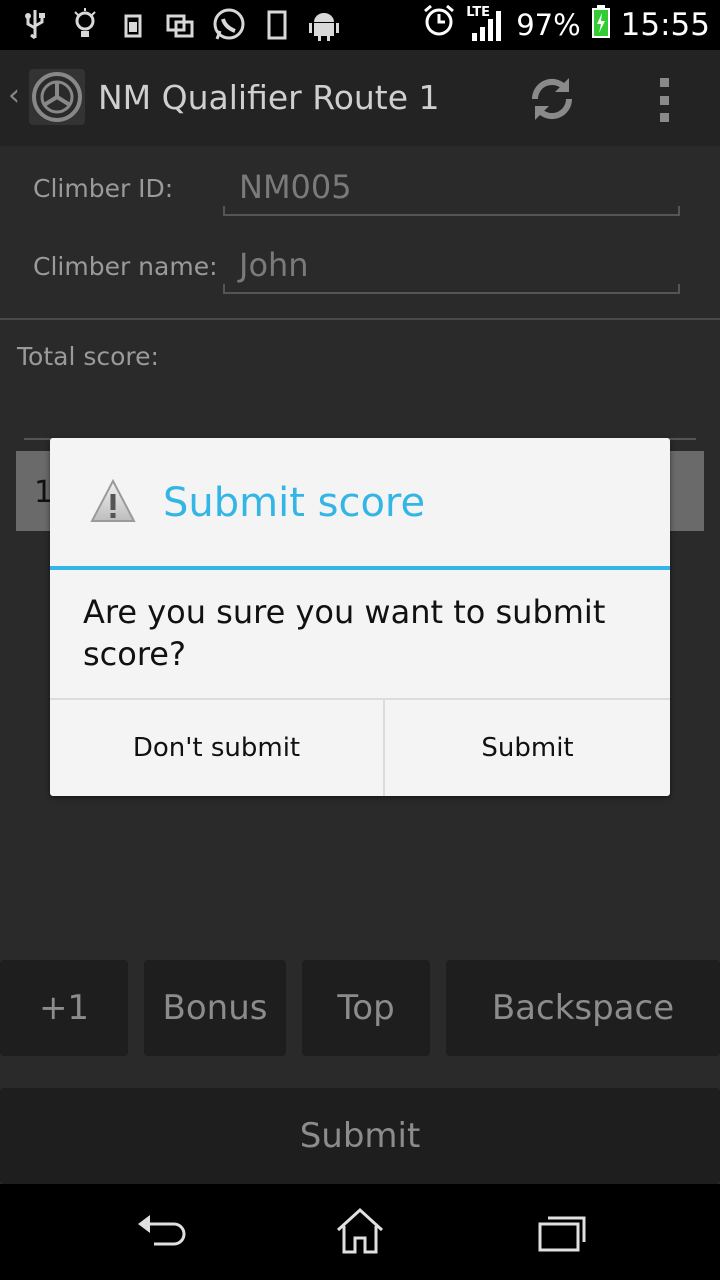 The width and height of the screenshot is (720, 1280). I want to click on status-bar: LTE 97% 15:55, so click(360, 25).